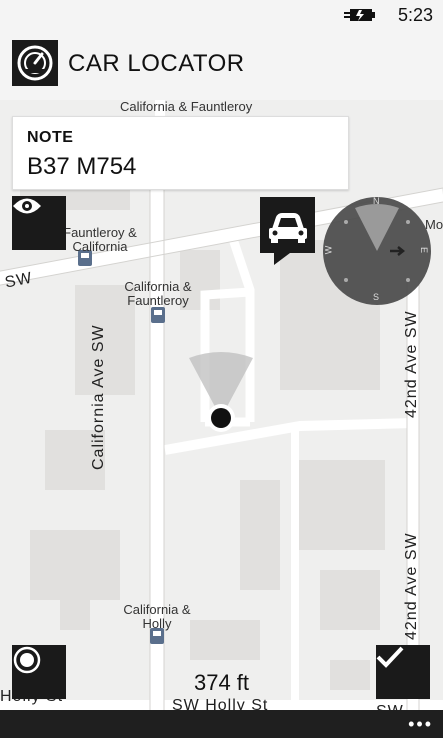 The width and height of the screenshot is (443, 738). Describe the element at coordinates (180, 153) in the screenshot. I see `note-card: NOTE B37 M754` at that location.